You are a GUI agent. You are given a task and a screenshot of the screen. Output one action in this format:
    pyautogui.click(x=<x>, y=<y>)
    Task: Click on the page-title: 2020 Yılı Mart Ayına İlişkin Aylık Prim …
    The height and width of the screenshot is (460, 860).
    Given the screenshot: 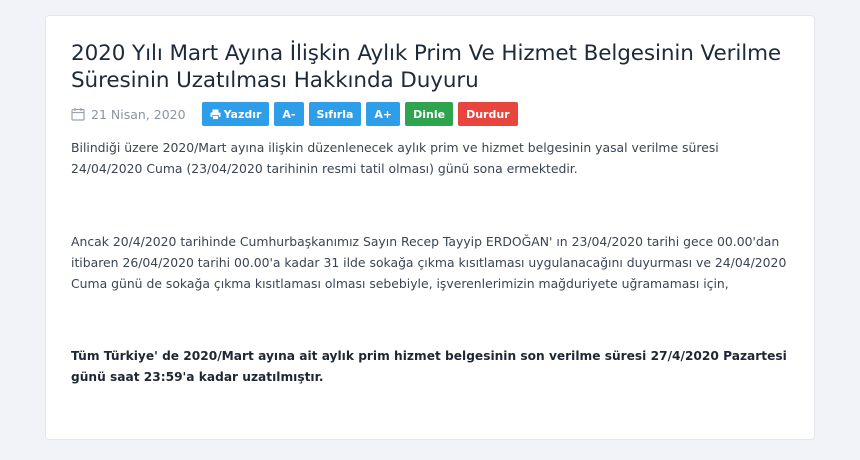 What is the action you would take?
    pyautogui.click(x=426, y=67)
    